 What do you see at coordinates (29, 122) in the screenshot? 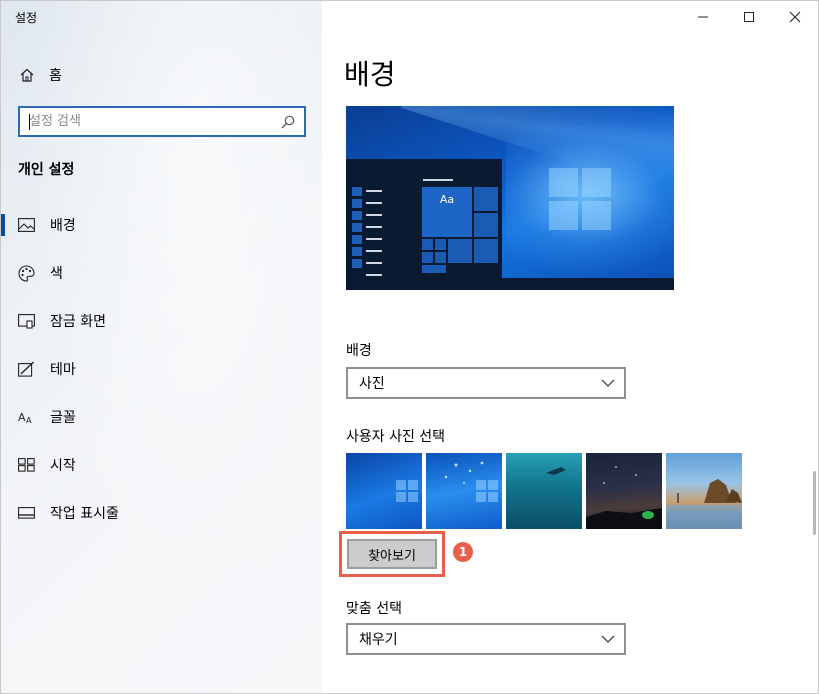
I see `text-caret` at bounding box center [29, 122].